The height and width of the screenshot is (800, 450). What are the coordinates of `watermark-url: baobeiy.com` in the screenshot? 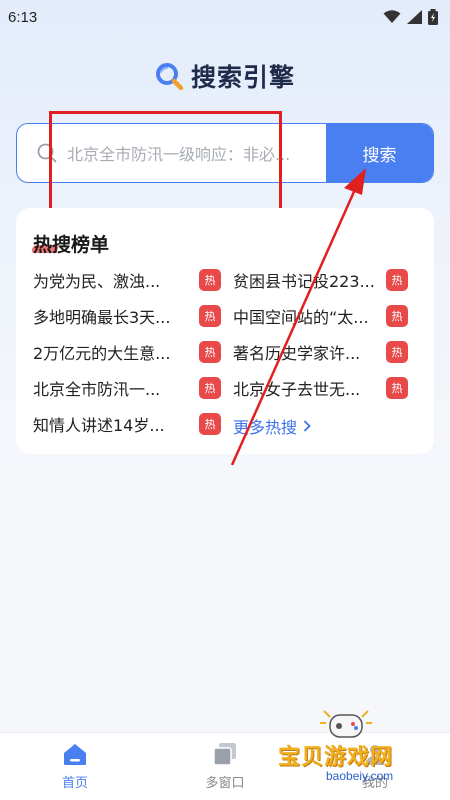 It's located at (360, 776).